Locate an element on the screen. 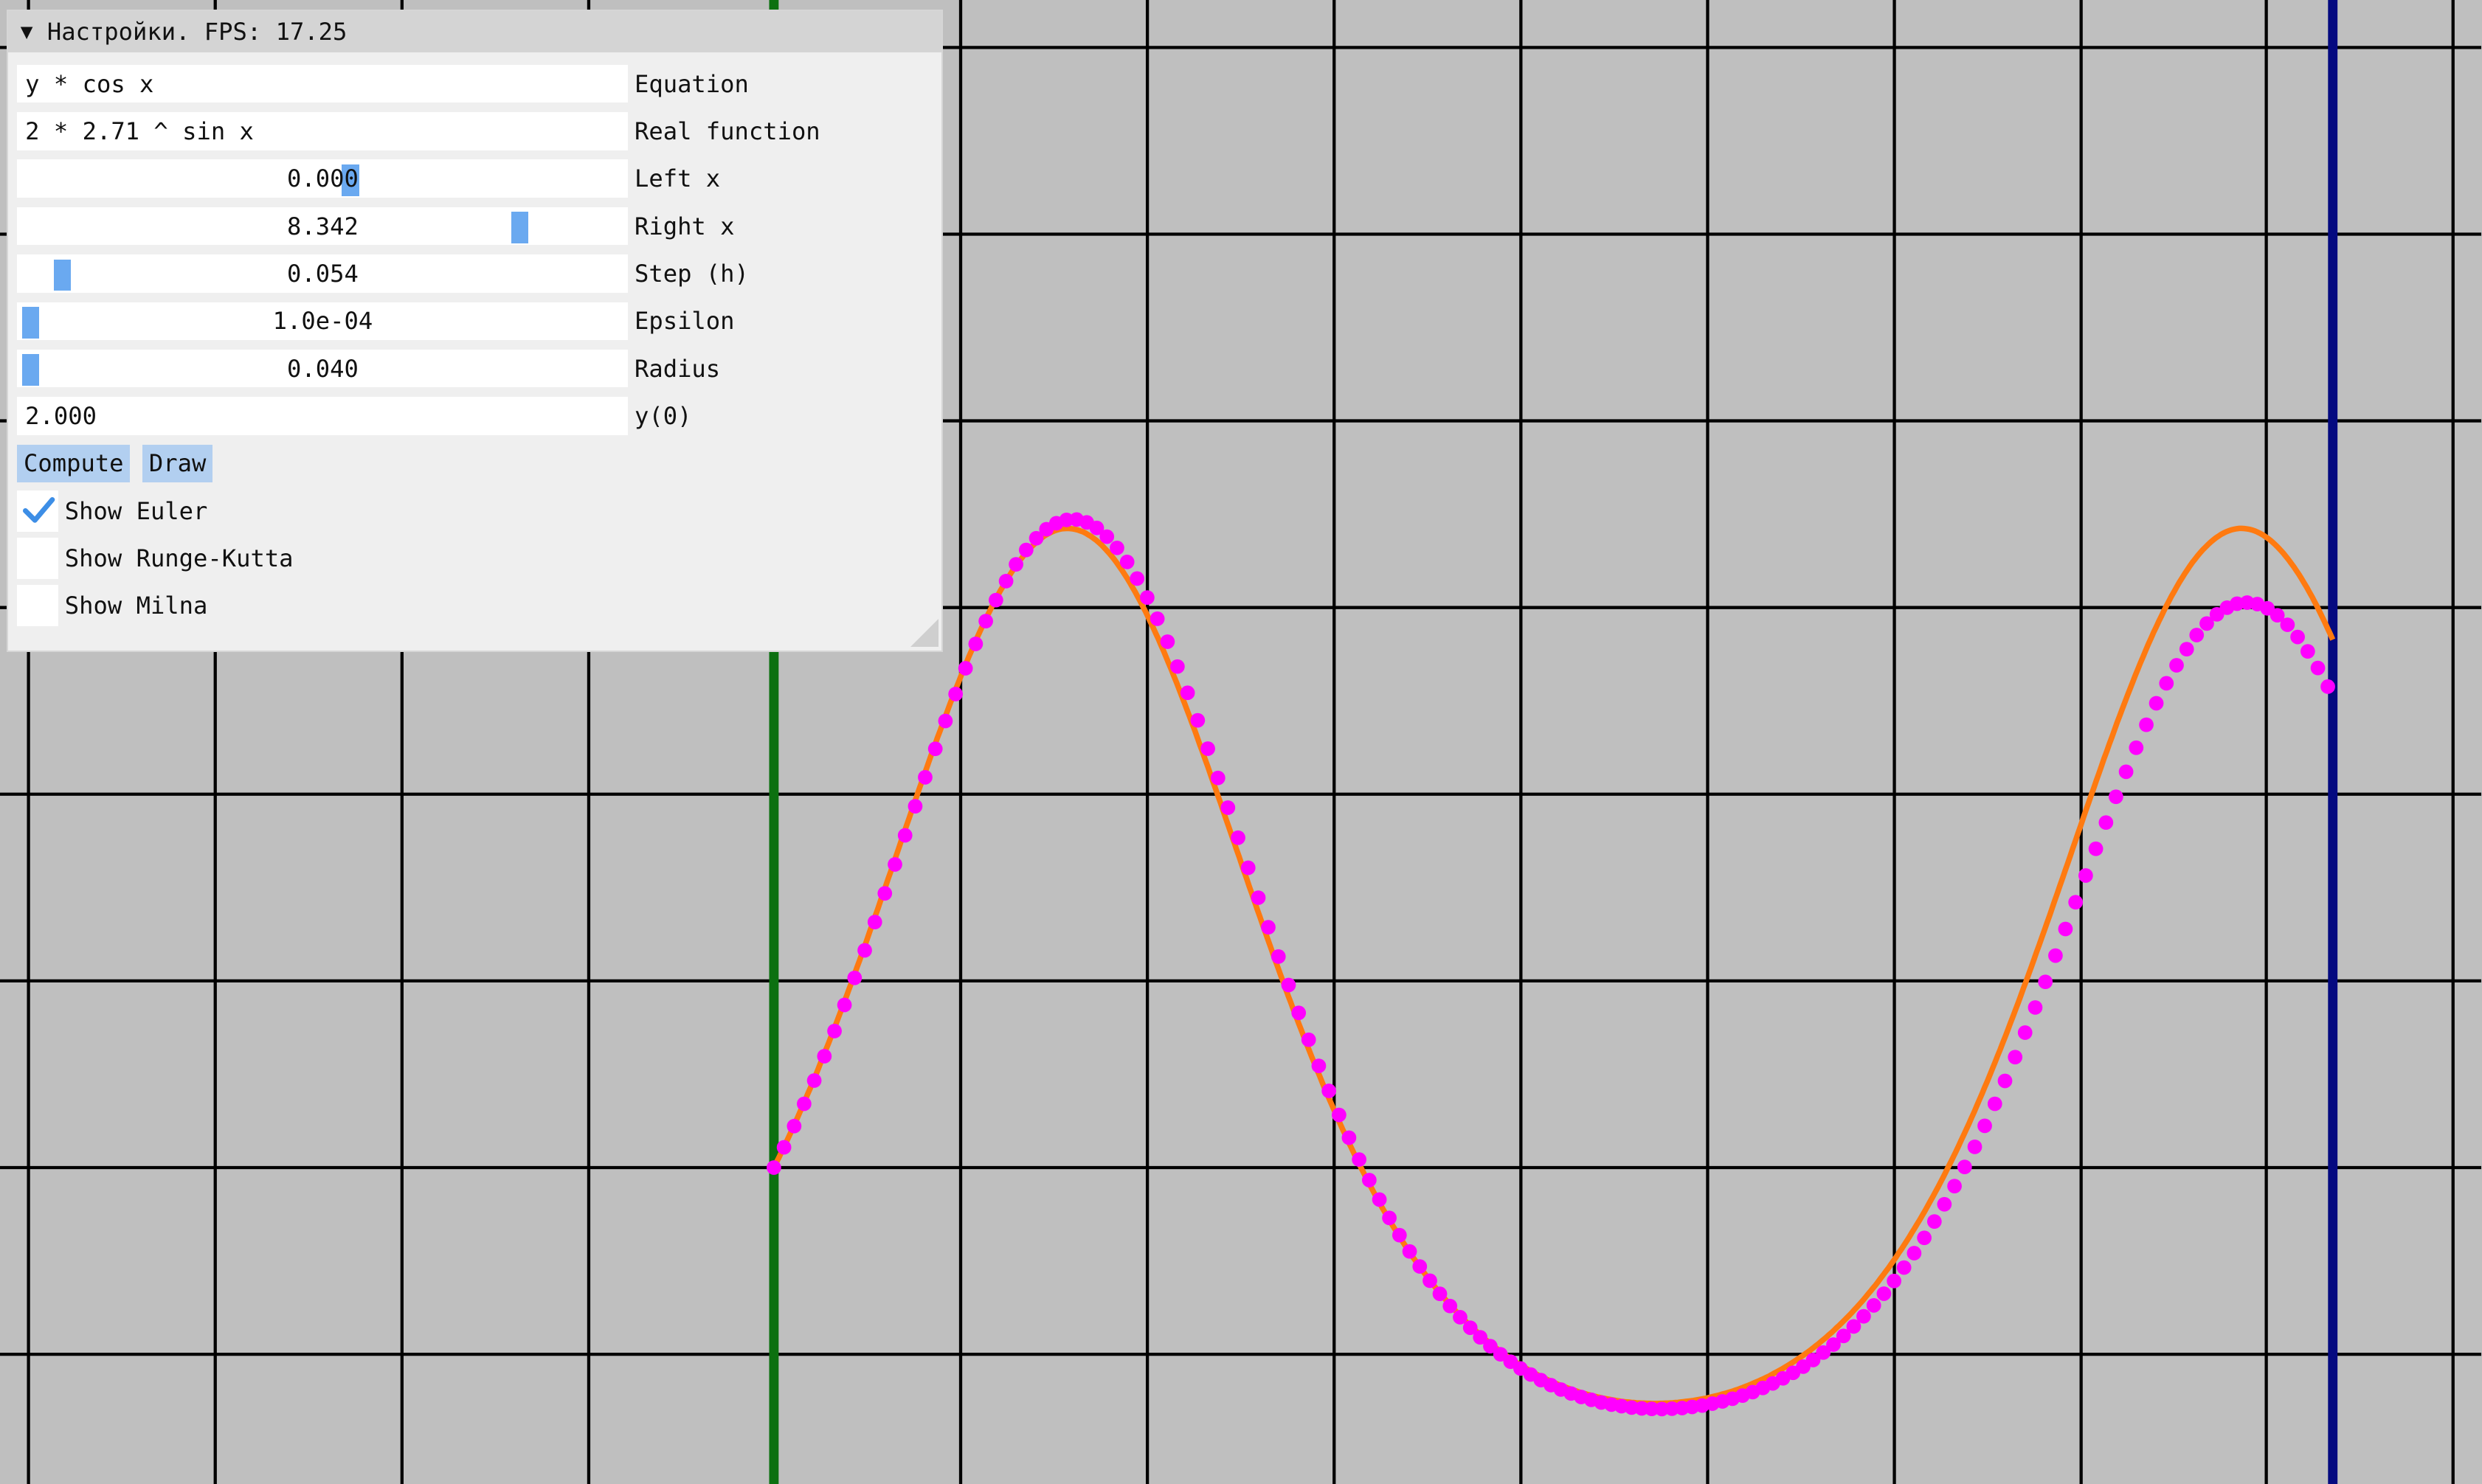 The width and height of the screenshot is (2482, 1484). right-x-slider-grab is located at coordinates (520, 228).